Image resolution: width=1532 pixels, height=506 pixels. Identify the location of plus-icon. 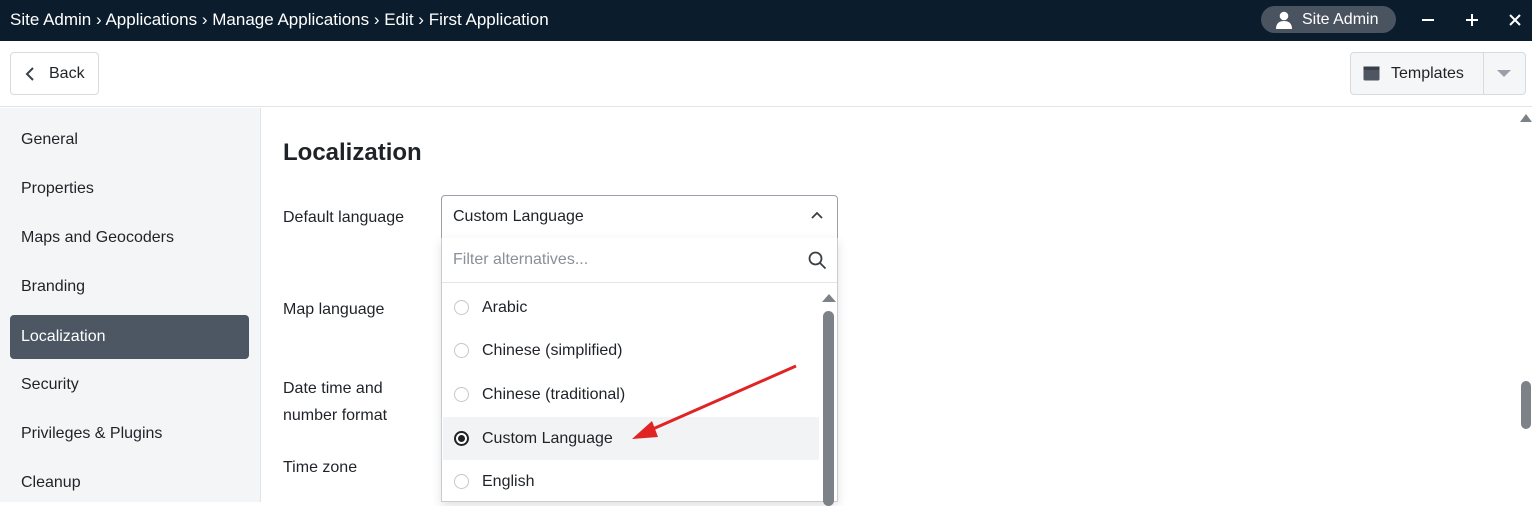
(1472, 20).